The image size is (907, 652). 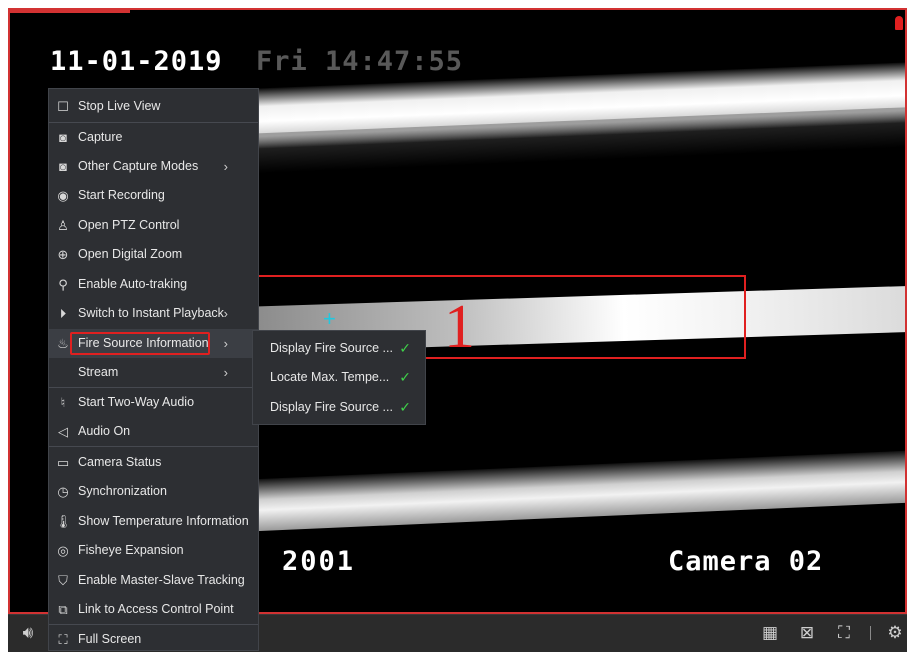 I want to click on menu-item-label: Audio On, so click(x=104, y=431).